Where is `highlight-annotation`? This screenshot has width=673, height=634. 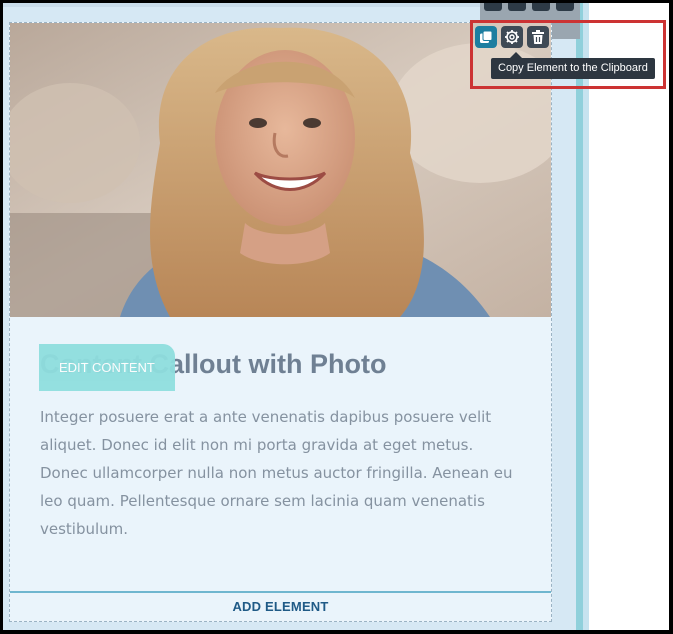 highlight-annotation is located at coordinates (568, 54).